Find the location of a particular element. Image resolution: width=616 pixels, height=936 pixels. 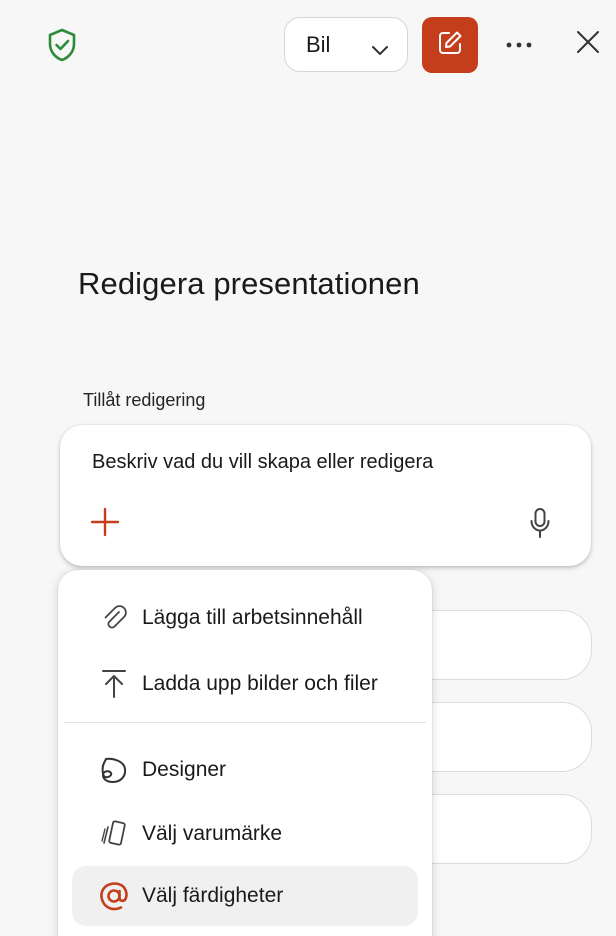

mode-dropdown: Bil is located at coordinates (346, 44).